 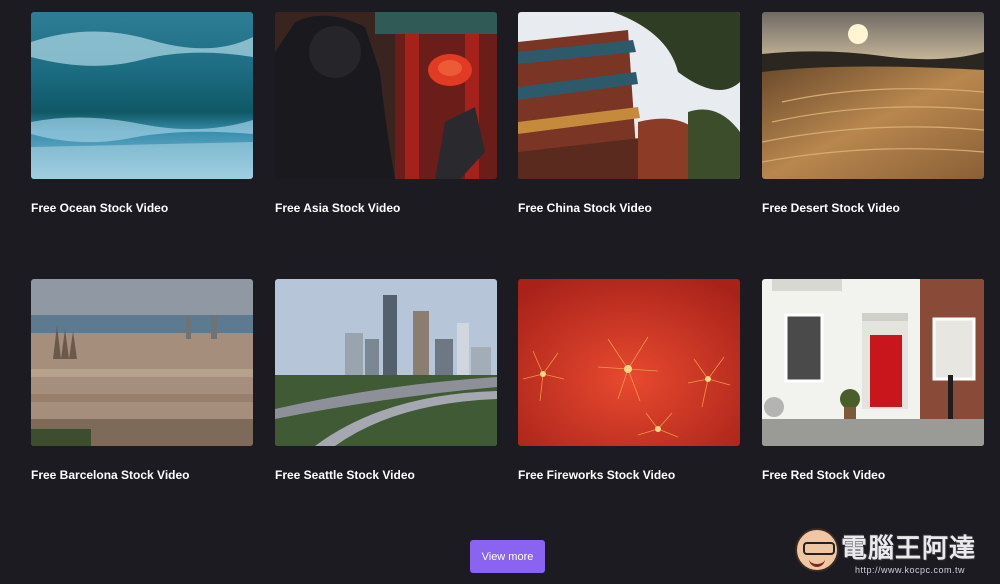 What do you see at coordinates (873, 362) in the screenshot?
I see `red-door-thumbnail` at bounding box center [873, 362].